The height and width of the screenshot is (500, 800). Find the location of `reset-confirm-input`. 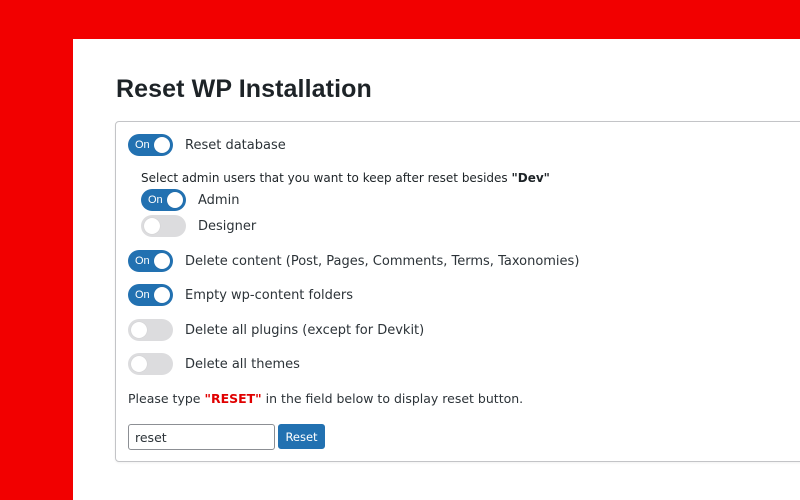

reset-confirm-input is located at coordinates (201, 437).